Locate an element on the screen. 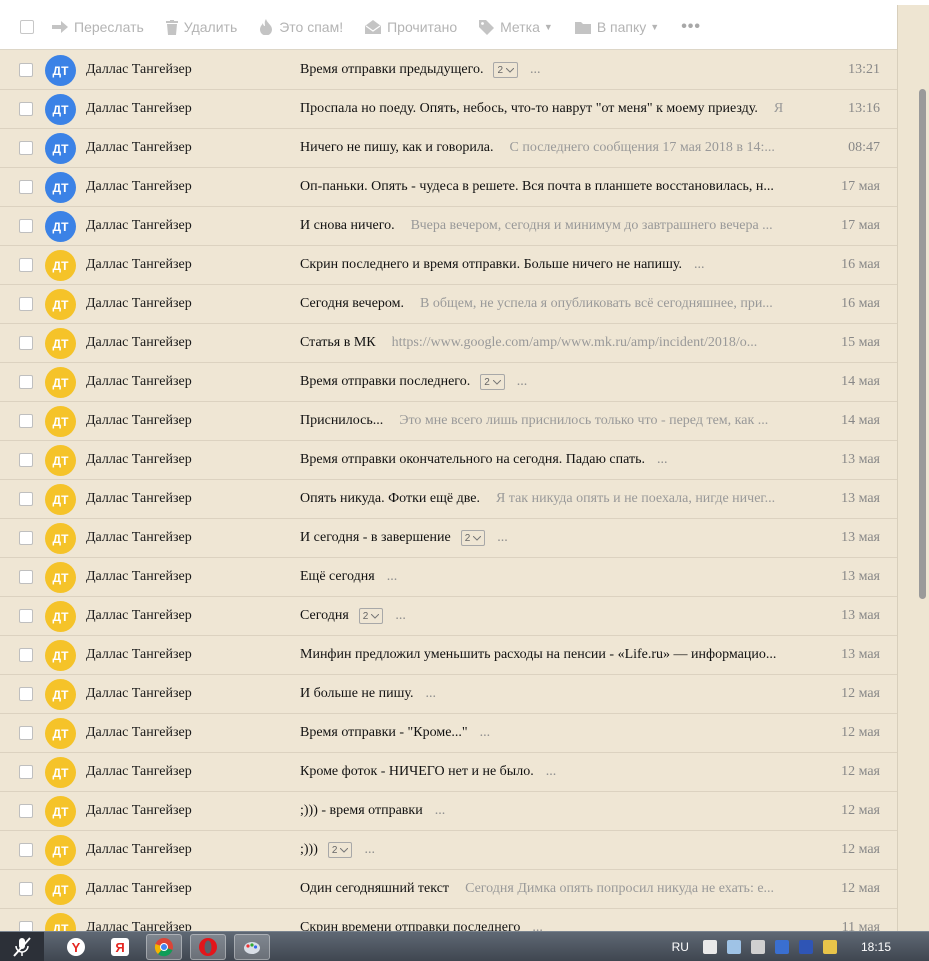  select-all-checkbox is located at coordinates (27, 27).